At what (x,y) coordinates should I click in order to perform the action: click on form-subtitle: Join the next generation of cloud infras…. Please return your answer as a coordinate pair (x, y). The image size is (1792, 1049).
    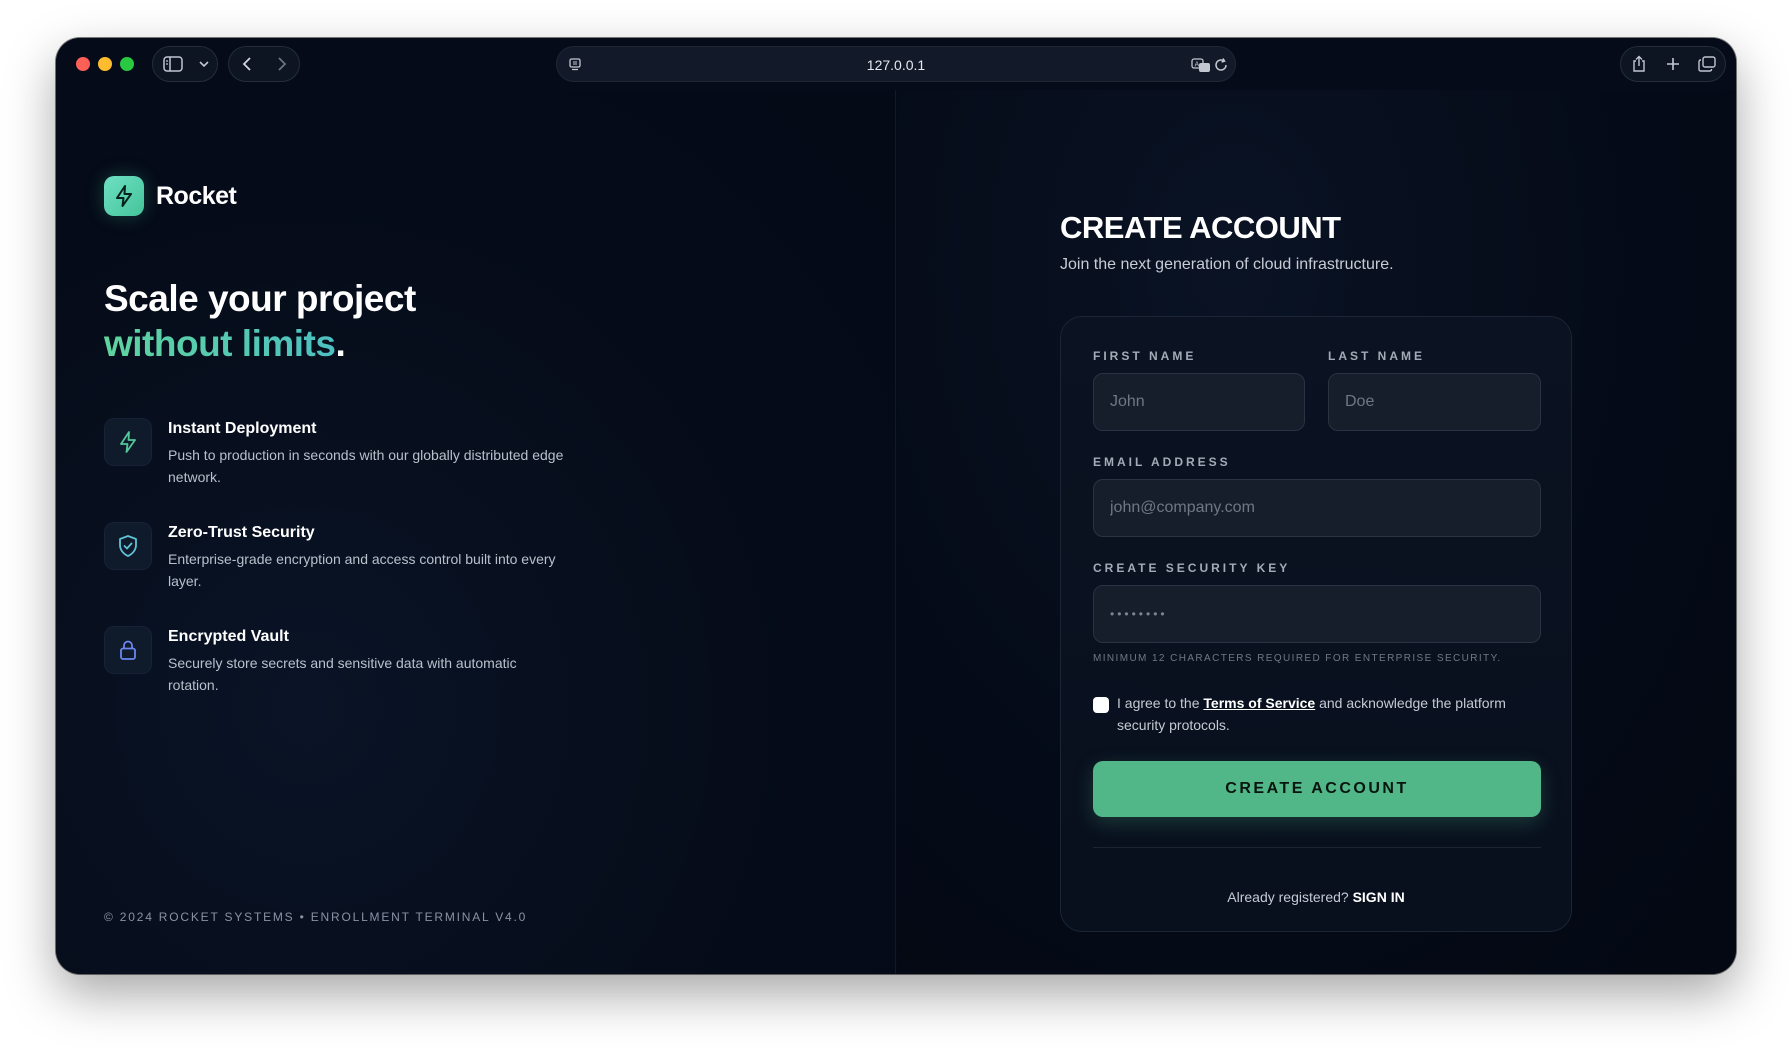
    Looking at the image, I should click on (1227, 264).